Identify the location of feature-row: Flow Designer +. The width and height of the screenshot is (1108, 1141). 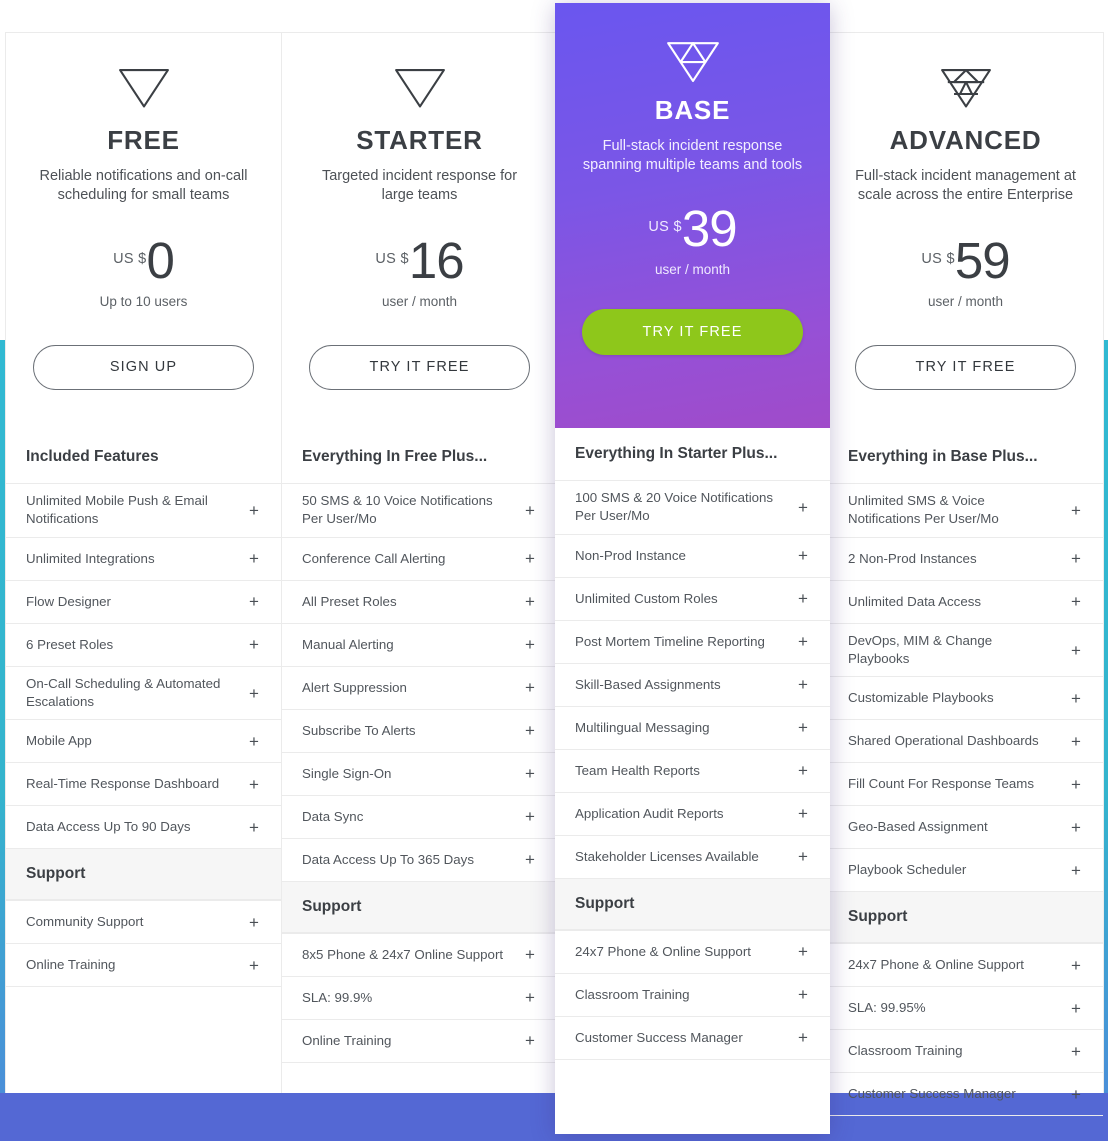
(143, 601).